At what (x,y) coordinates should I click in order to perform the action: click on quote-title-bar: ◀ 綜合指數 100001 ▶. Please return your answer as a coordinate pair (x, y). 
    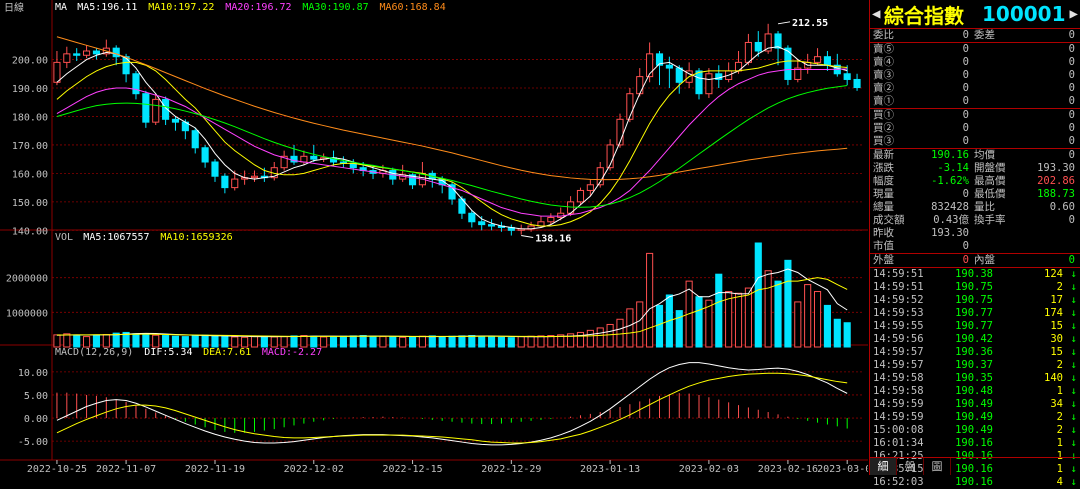
    Looking at the image, I should click on (975, 14).